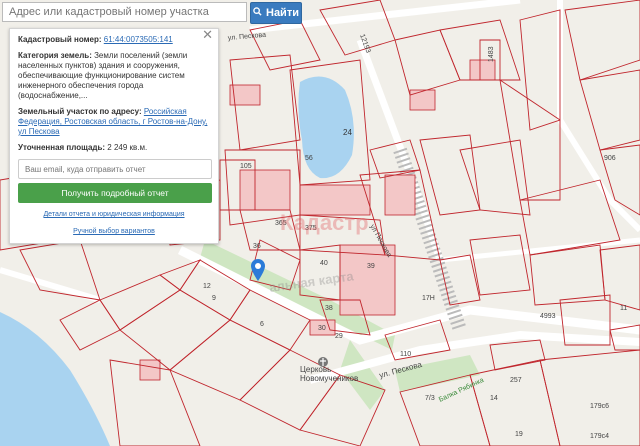 The image size is (640, 446). What do you see at coordinates (114, 215) in the screenshot?
I see `details-link: Детали отчета и юридическая информация` at bounding box center [114, 215].